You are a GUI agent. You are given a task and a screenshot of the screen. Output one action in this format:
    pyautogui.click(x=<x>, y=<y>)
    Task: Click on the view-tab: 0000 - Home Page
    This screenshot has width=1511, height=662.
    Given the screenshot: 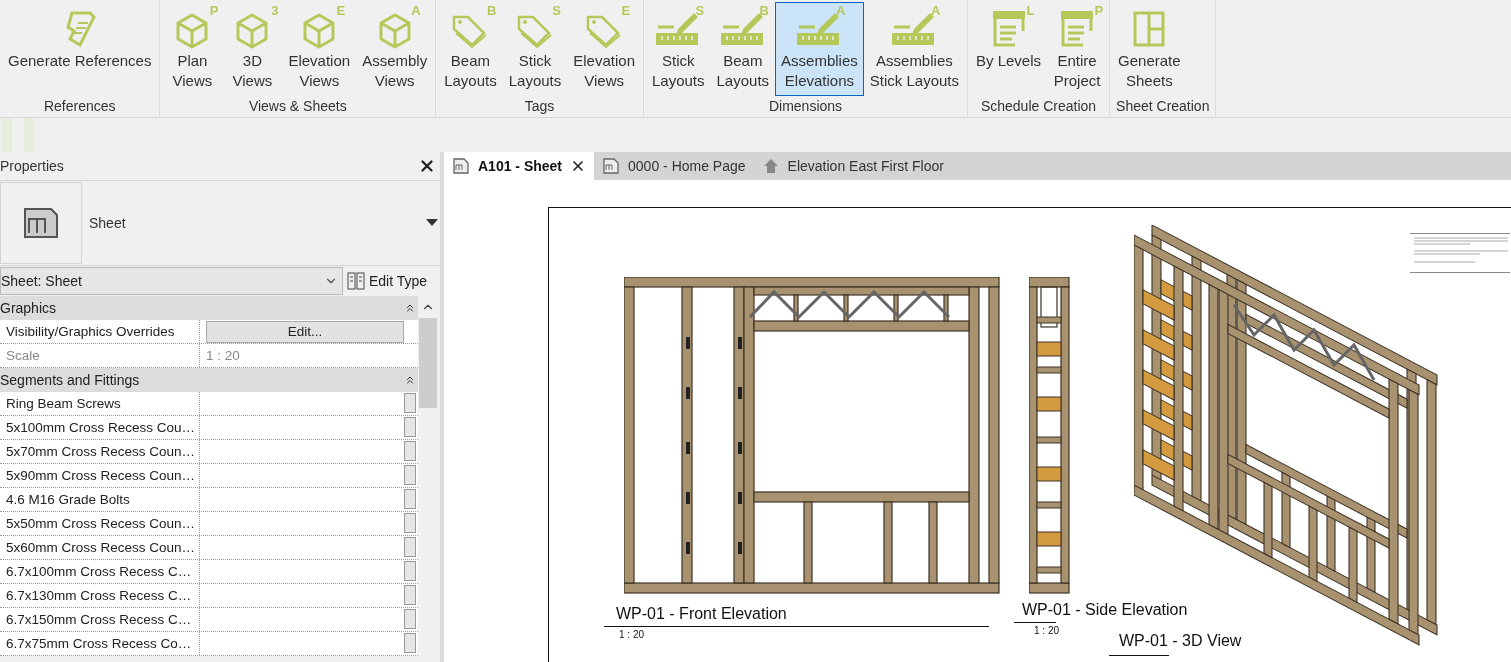 What is the action you would take?
    pyautogui.click(x=674, y=166)
    